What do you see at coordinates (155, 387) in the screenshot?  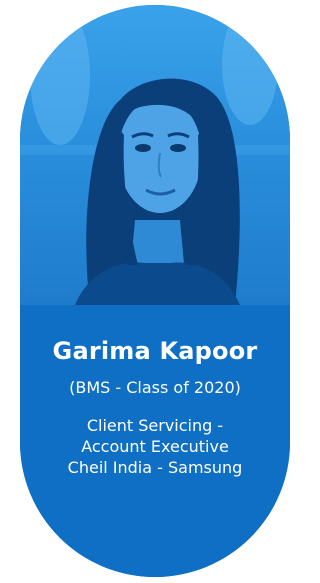 I see `profile-class: (BMS - Class of 2020)` at bounding box center [155, 387].